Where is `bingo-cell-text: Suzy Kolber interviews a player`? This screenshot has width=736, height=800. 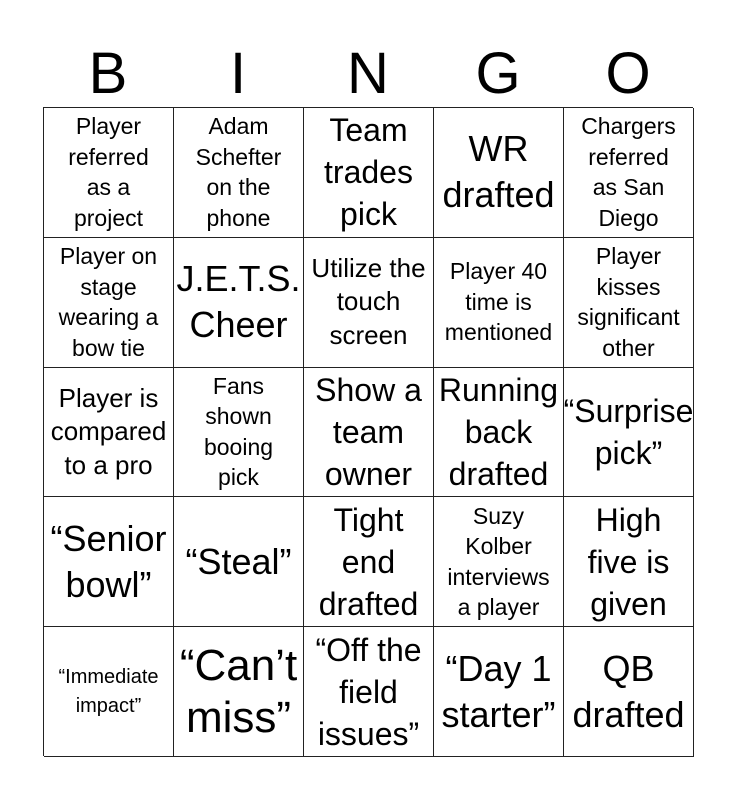
bingo-cell-text: Suzy Kolber interviews a player is located at coordinates (498, 561).